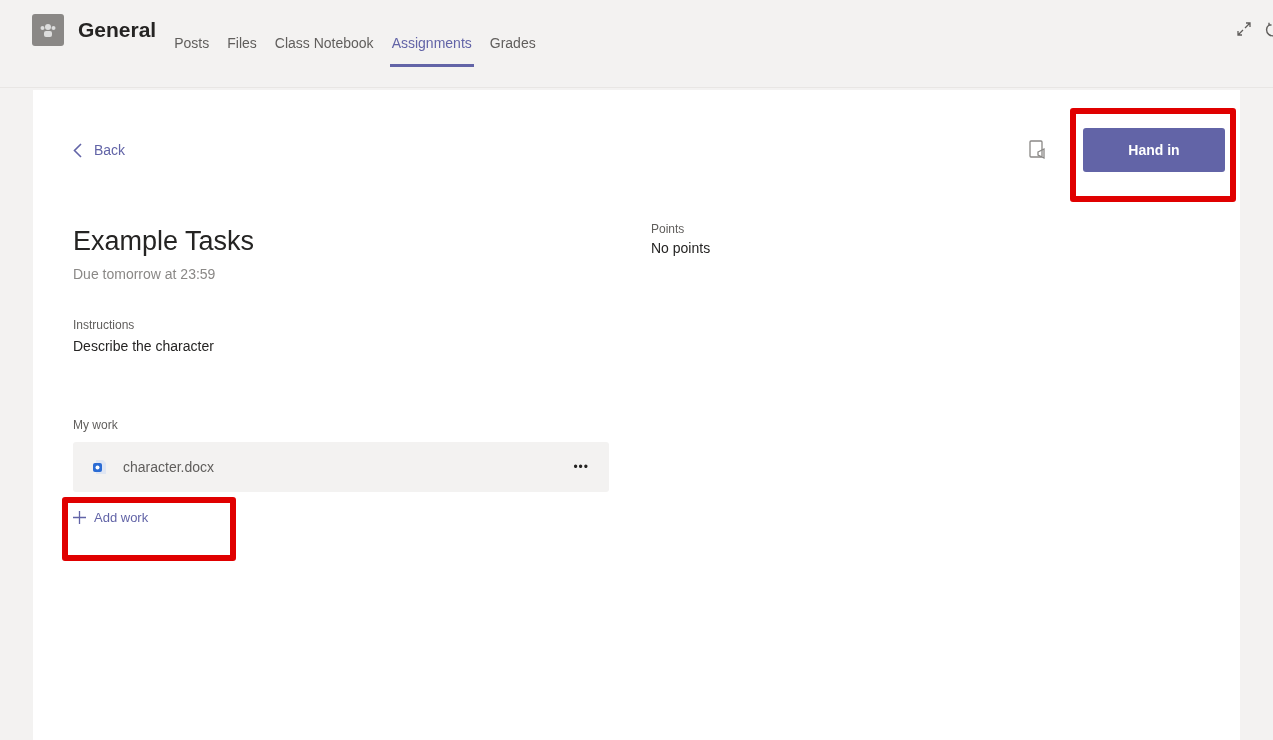 The image size is (1273, 740). What do you see at coordinates (341, 467) in the screenshot?
I see `file-item: character.docx •••` at bounding box center [341, 467].